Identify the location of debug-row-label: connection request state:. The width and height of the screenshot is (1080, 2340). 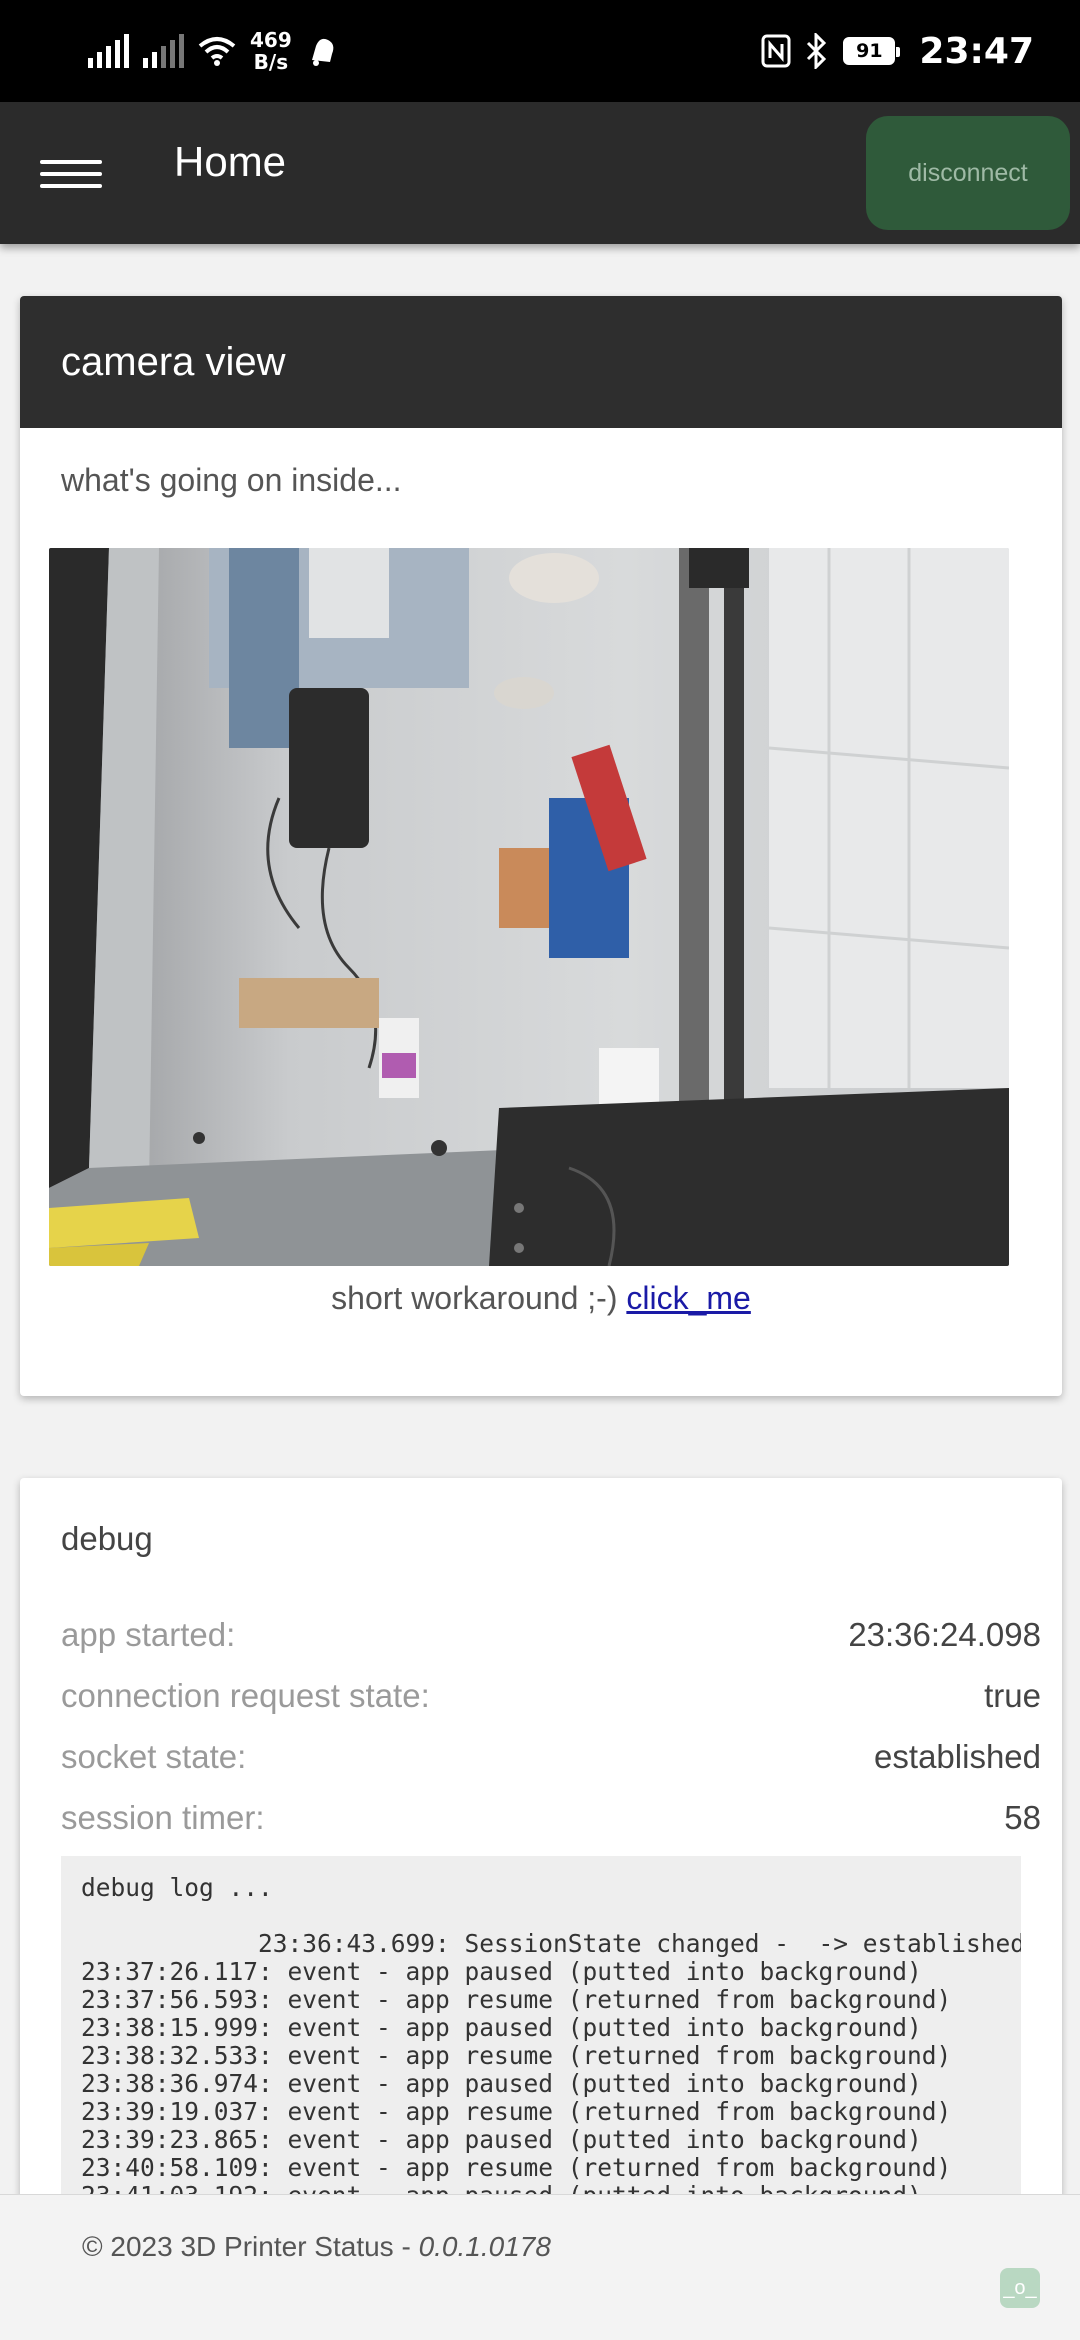
(245, 1695).